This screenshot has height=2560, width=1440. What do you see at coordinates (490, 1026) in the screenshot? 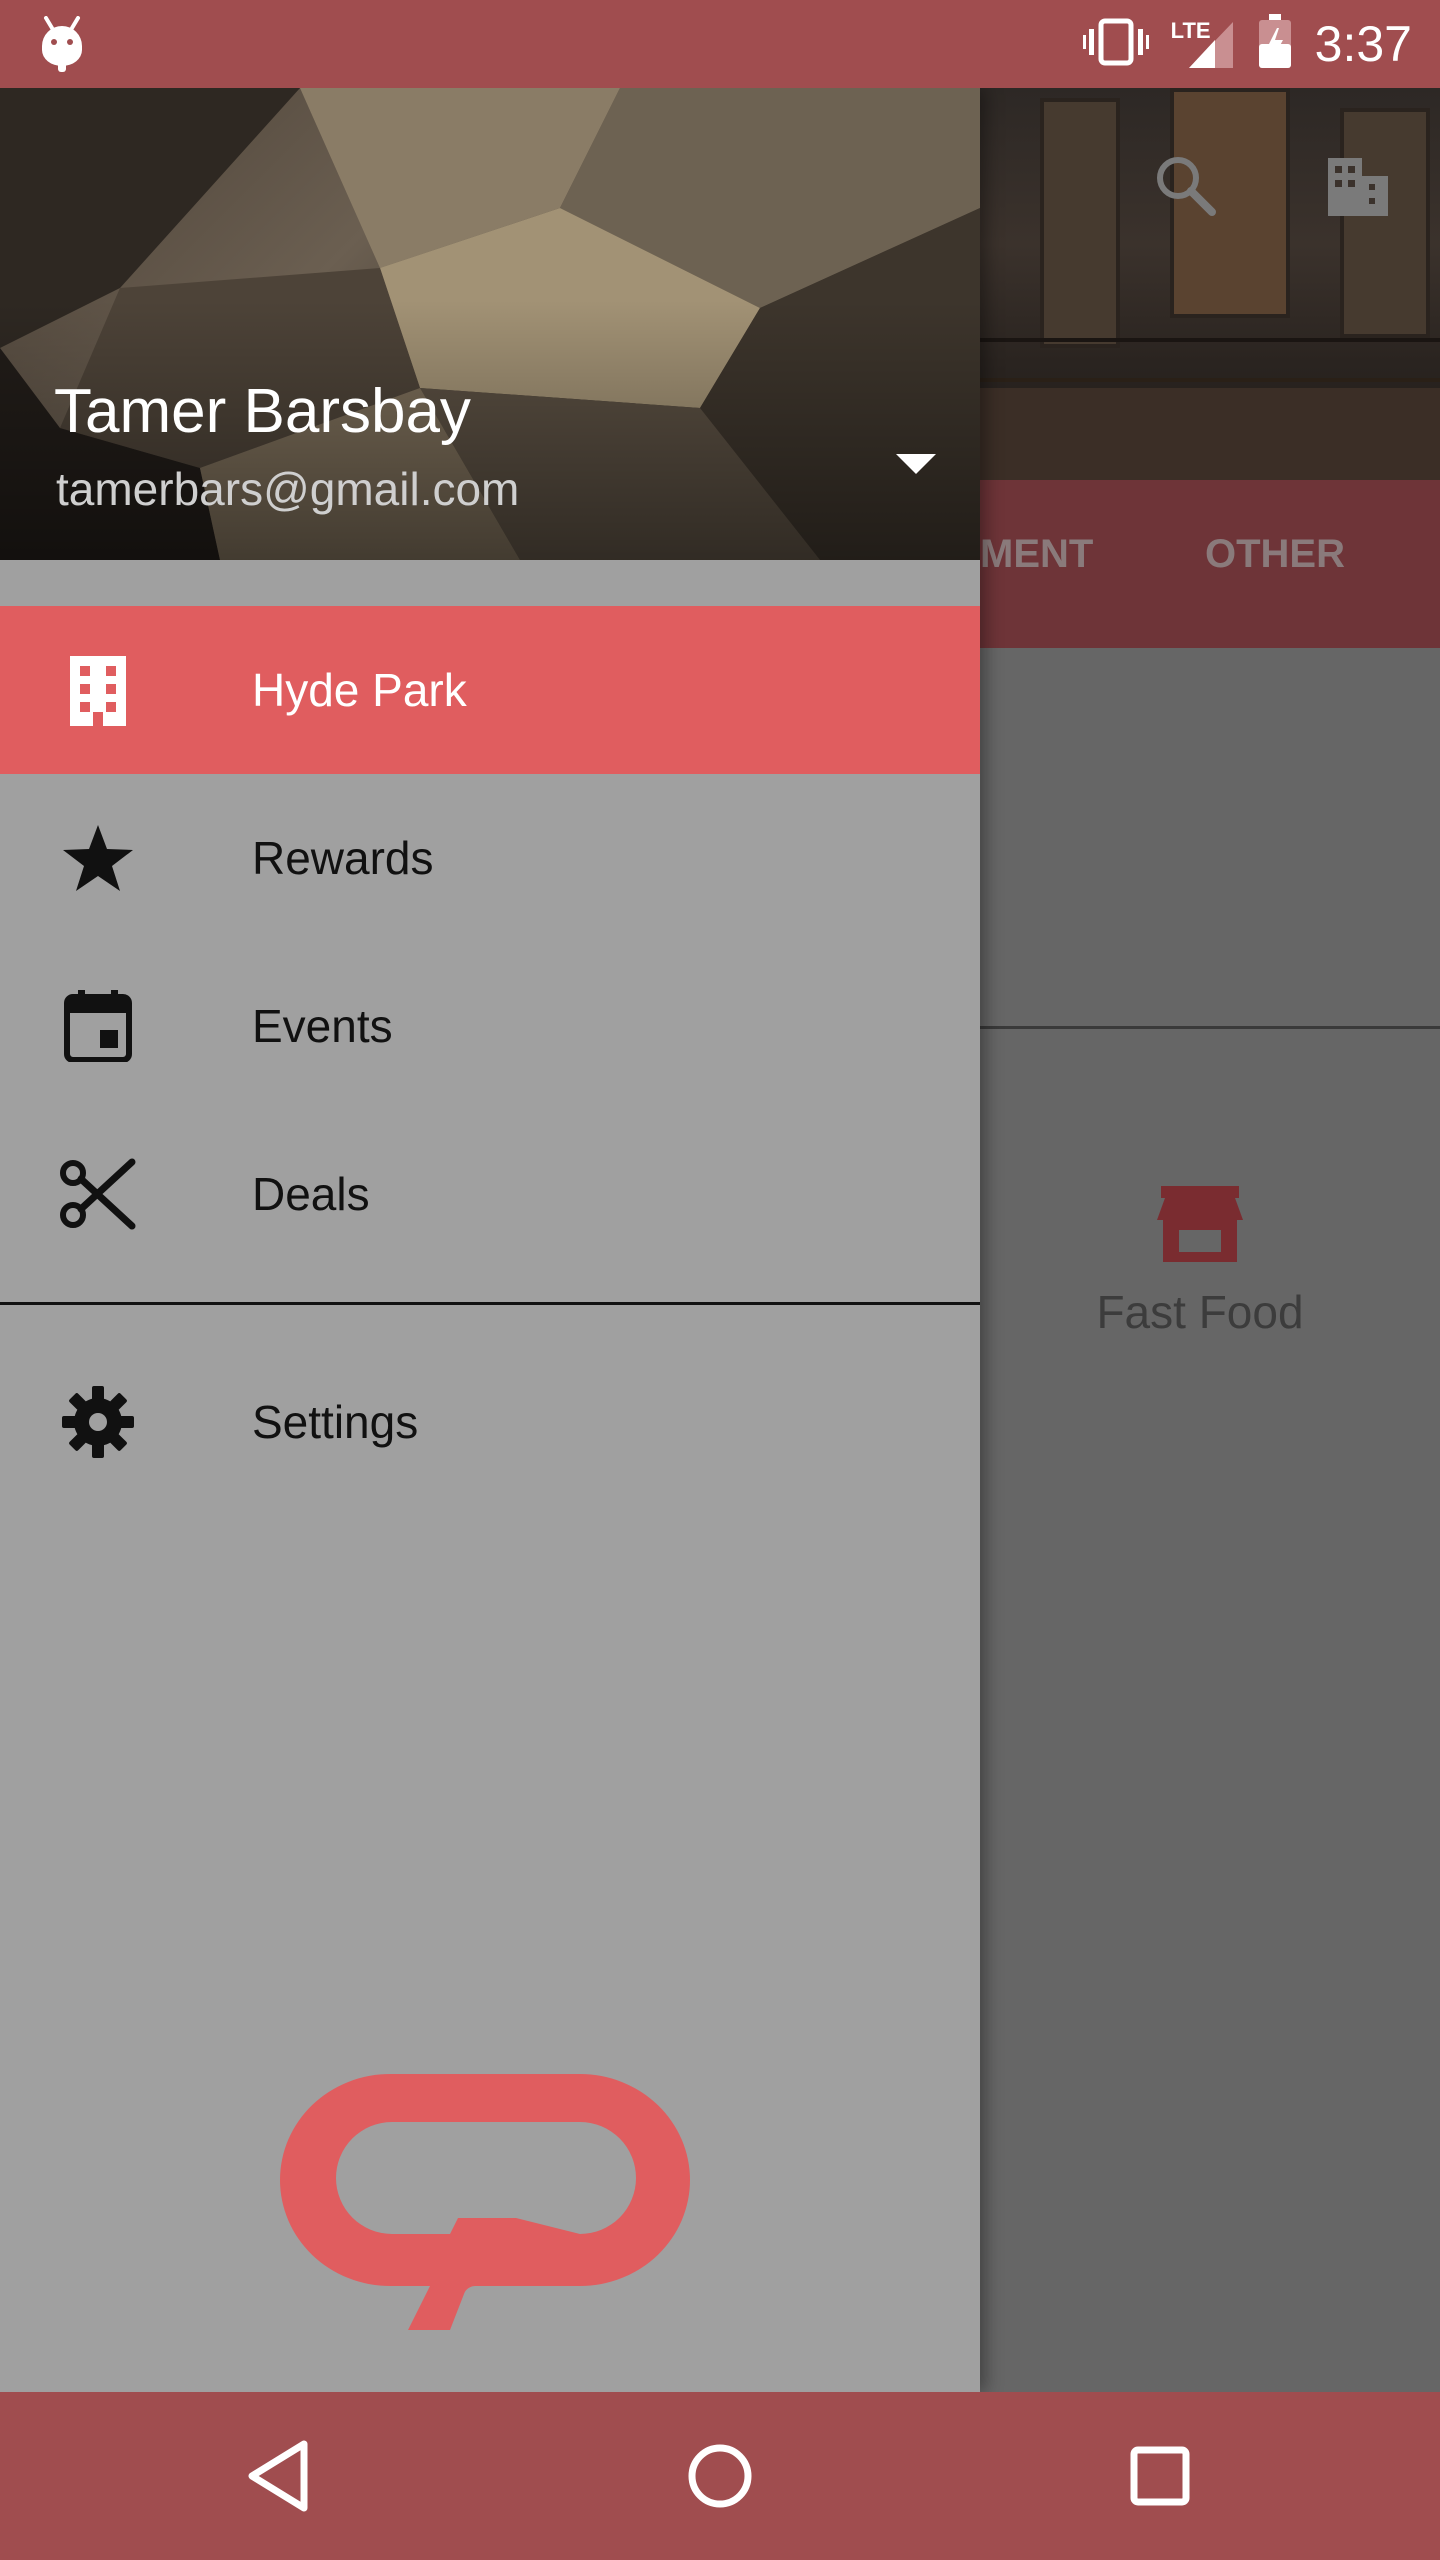
I see `menu-item-events: Events` at bounding box center [490, 1026].